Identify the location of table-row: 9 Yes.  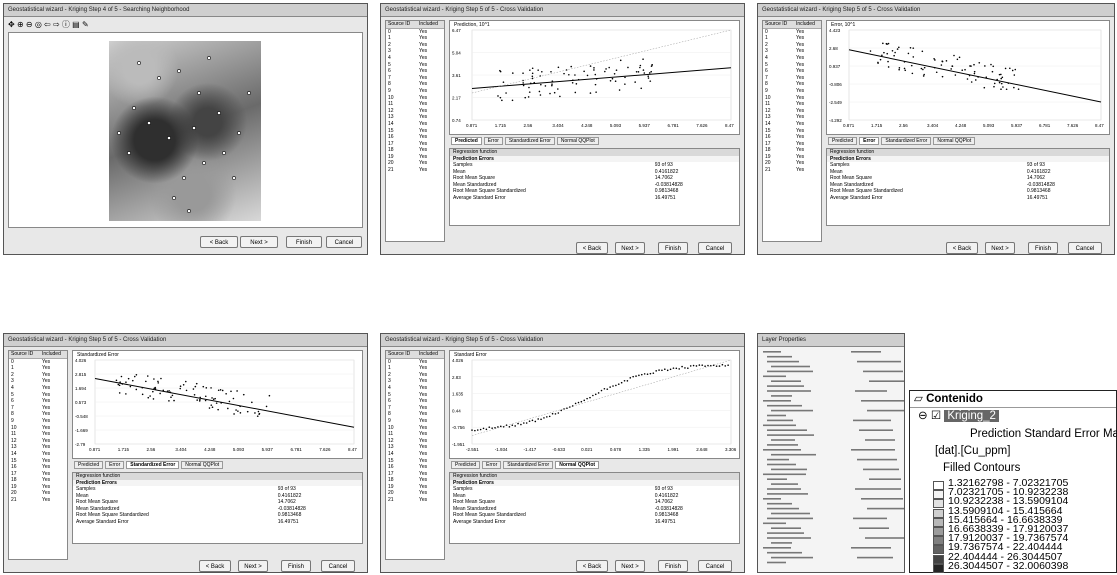
(415, 421).